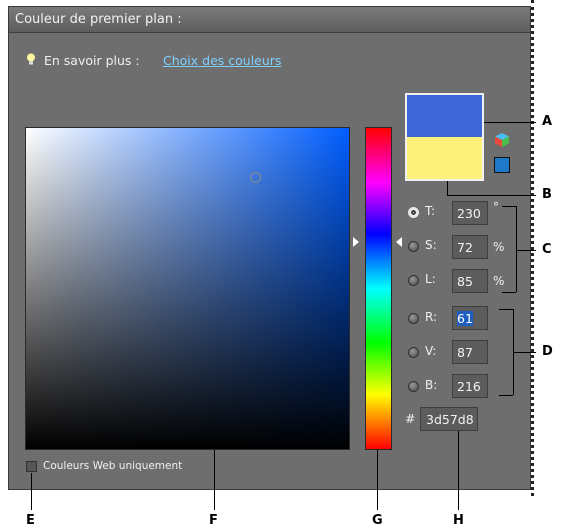 The height and width of the screenshot is (532, 568). What do you see at coordinates (431, 245) in the screenshot?
I see `saturation-label: S:` at bounding box center [431, 245].